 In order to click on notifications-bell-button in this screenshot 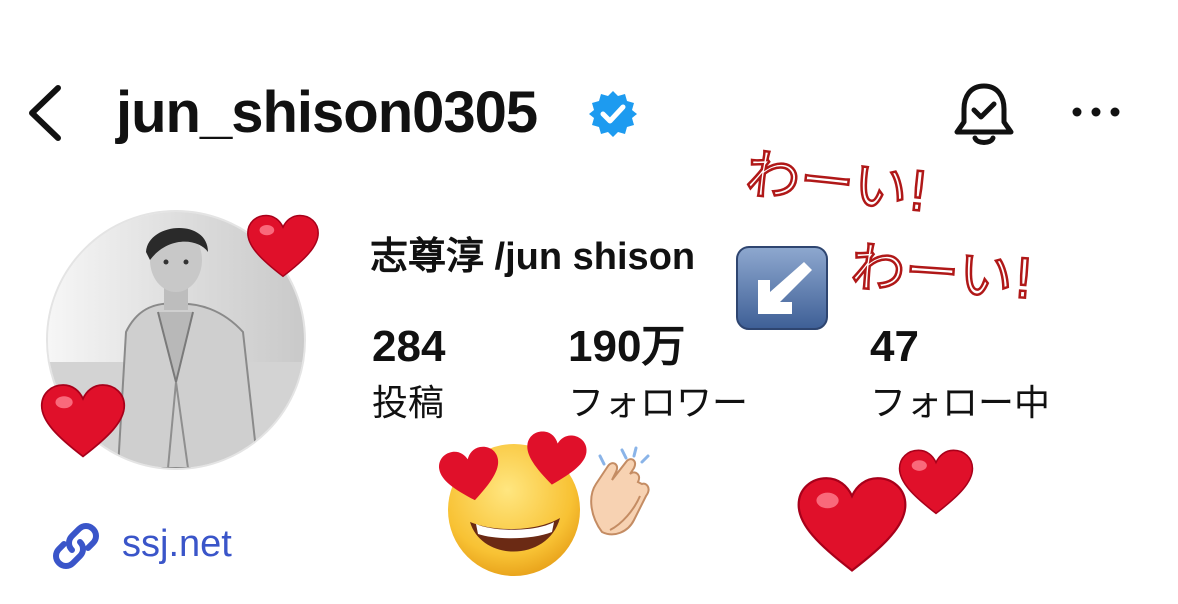, I will do `click(984, 115)`.